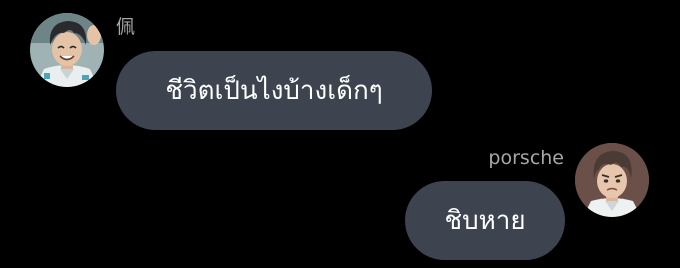 This screenshot has height=268, width=680. I want to click on sender-name-left: 佩, so click(126, 27).